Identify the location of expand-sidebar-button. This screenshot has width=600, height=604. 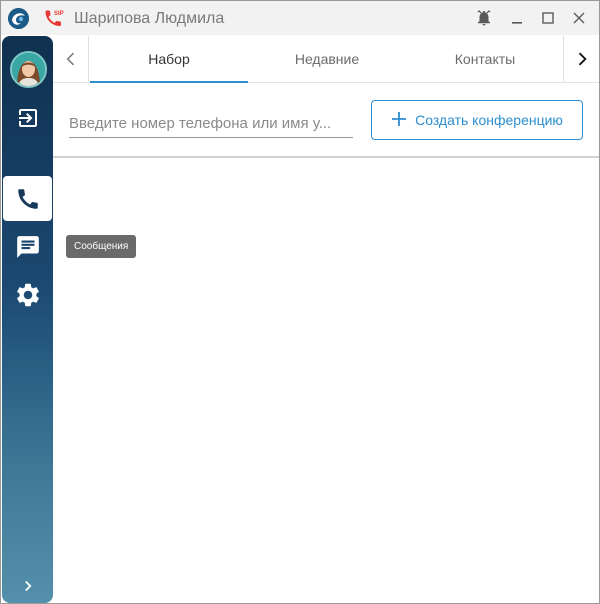
(27, 583).